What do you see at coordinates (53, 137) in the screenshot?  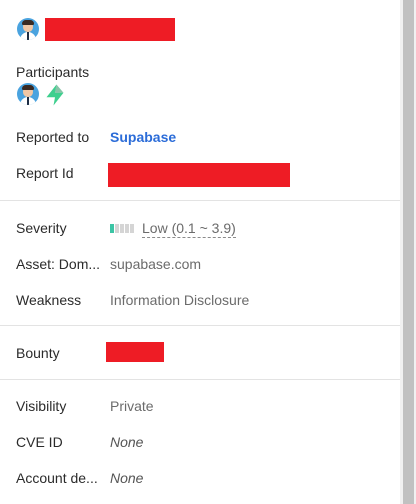 I see `reported-to-label: Reported to` at bounding box center [53, 137].